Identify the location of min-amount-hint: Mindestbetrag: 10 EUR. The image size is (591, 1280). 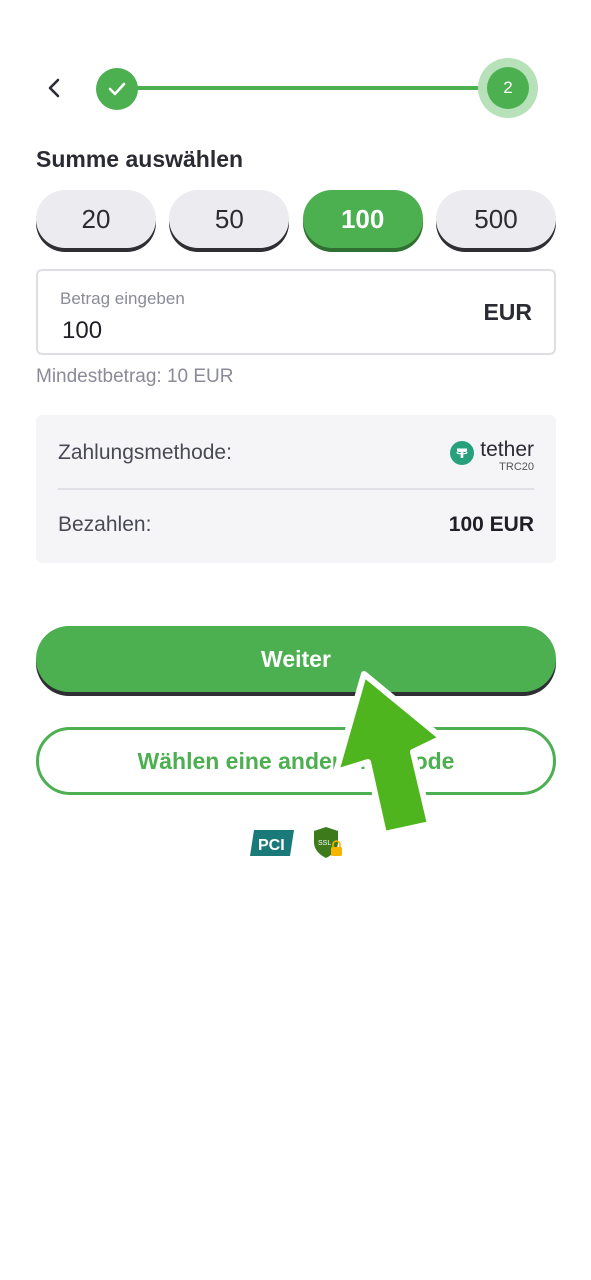
(135, 376).